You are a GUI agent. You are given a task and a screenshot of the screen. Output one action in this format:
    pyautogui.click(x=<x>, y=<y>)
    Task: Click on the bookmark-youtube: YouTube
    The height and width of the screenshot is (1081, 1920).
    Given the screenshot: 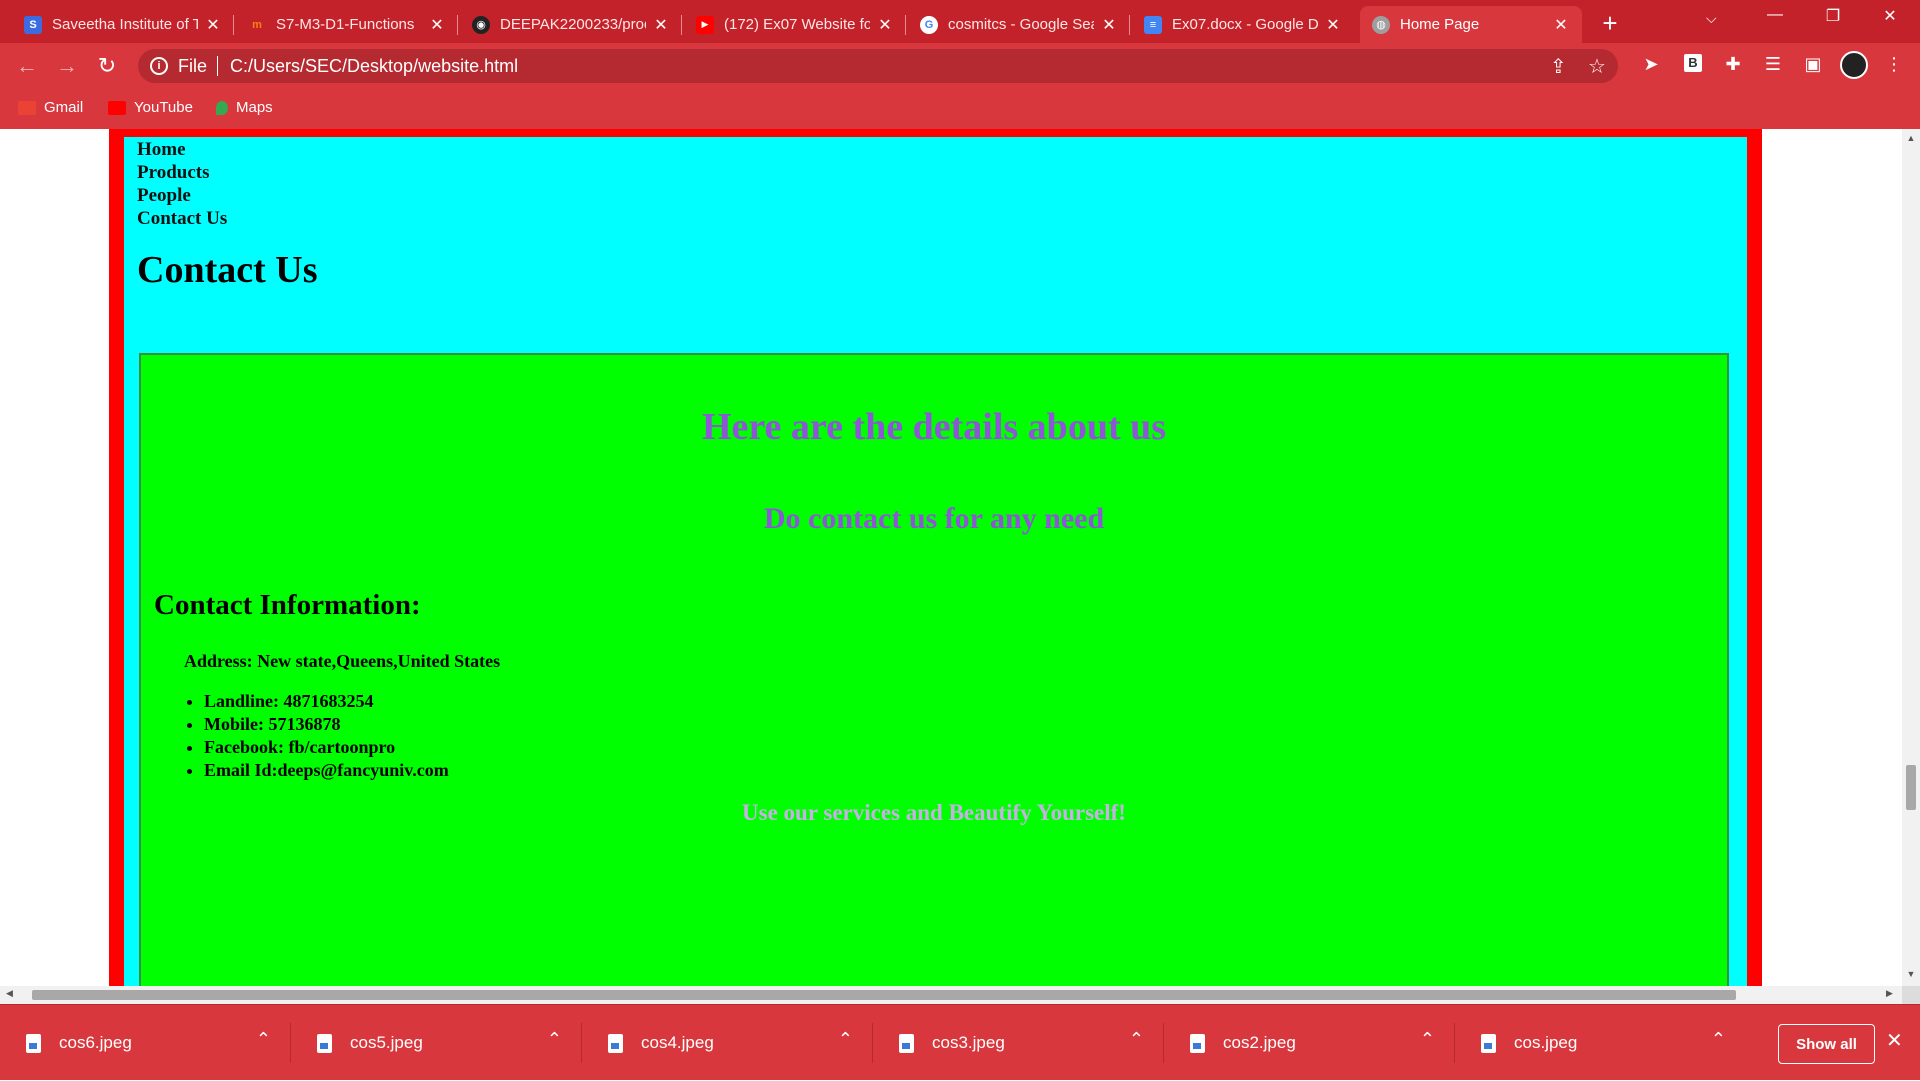 What is the action you would take?
    pyautogui.click(x=150, y=107)
    